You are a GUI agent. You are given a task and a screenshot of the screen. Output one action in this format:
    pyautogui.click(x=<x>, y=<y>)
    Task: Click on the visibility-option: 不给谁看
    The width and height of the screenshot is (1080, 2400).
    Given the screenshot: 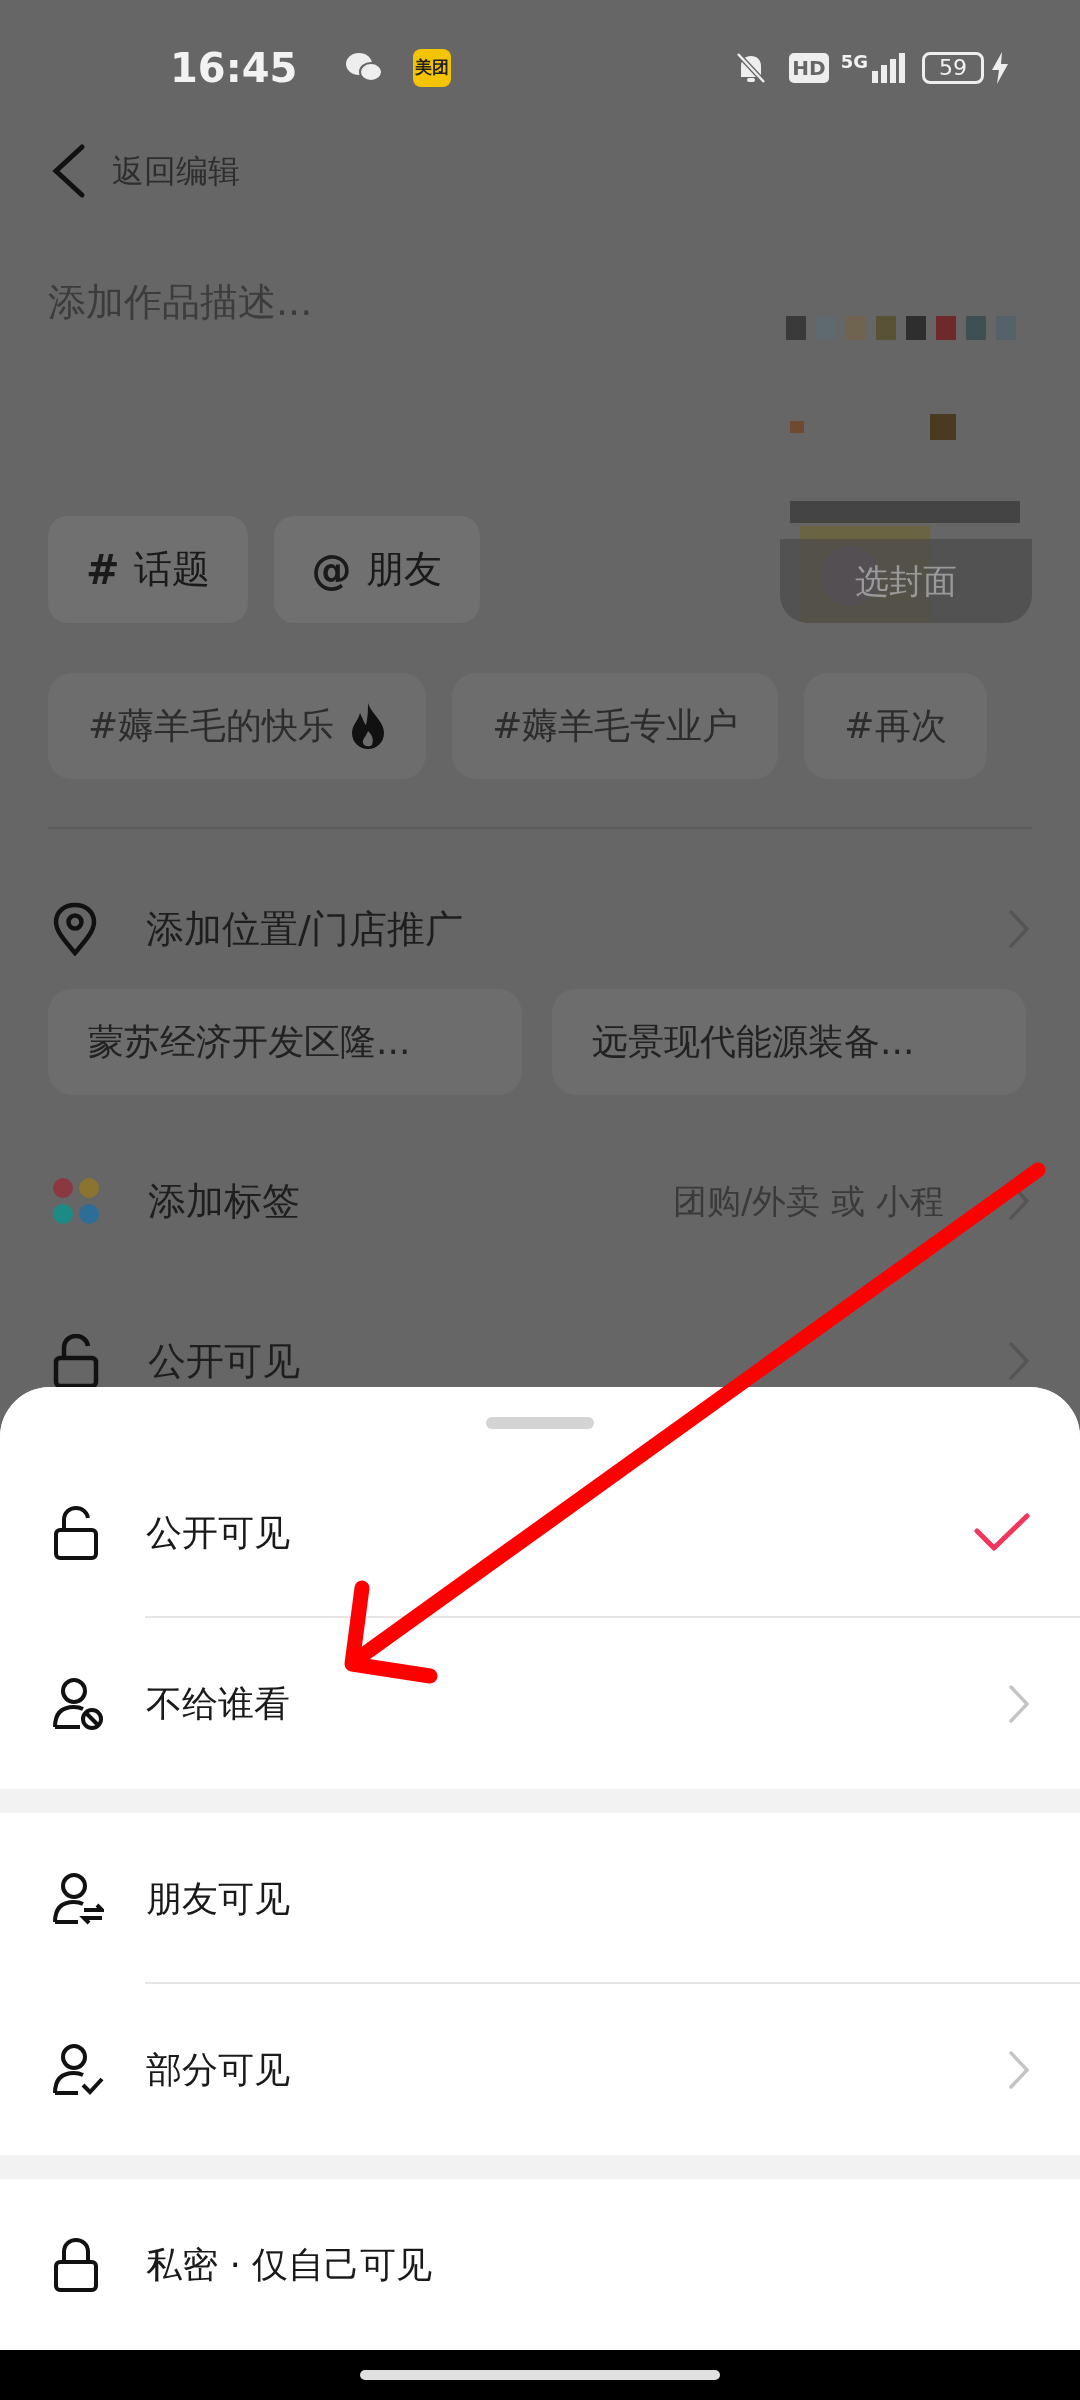 What is the action you would take?
    pyautogui.click(x=540, y=1704)
    